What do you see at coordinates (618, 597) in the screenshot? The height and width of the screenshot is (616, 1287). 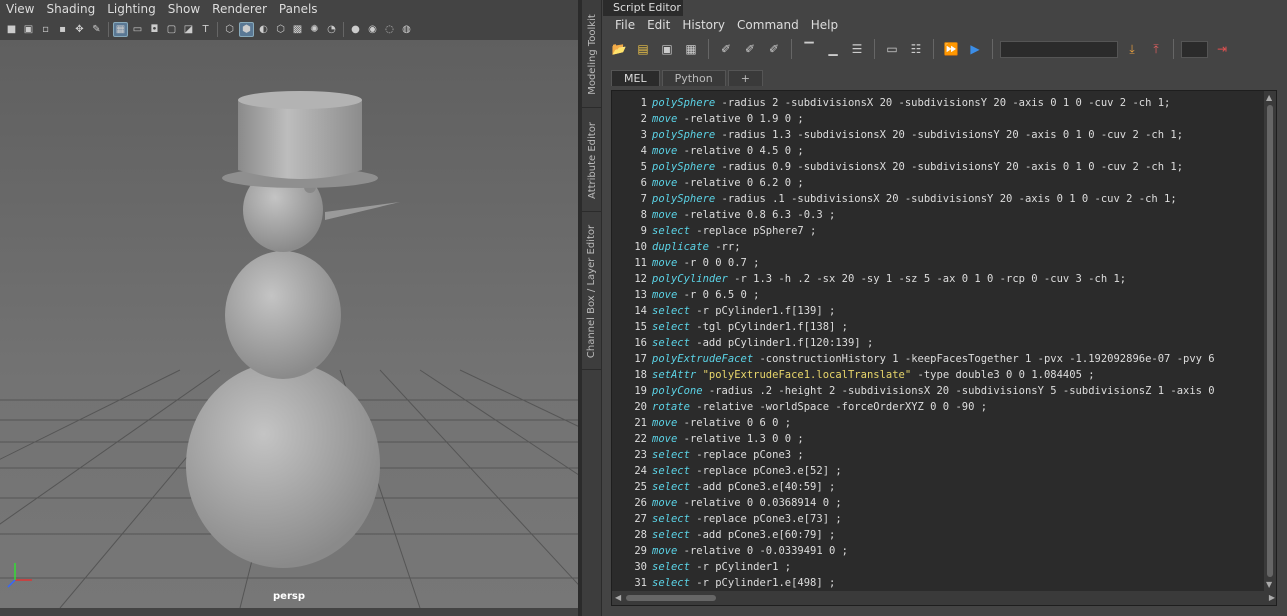 I see `scroll-left-icon: ◀` at bounding box center [618, 597].